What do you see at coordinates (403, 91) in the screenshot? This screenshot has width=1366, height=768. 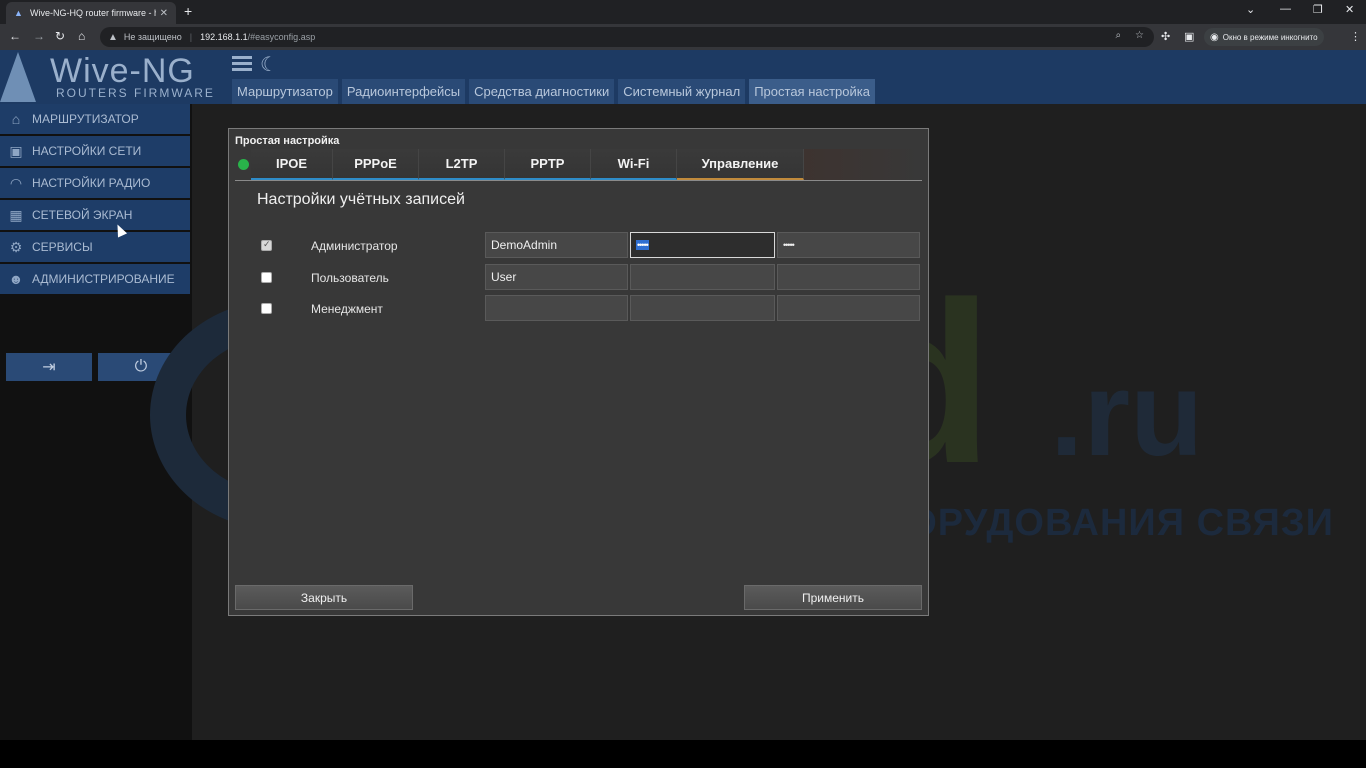 I see `topnav-radio: Радиоинтерфейсы` at bounding box center [403, 91].